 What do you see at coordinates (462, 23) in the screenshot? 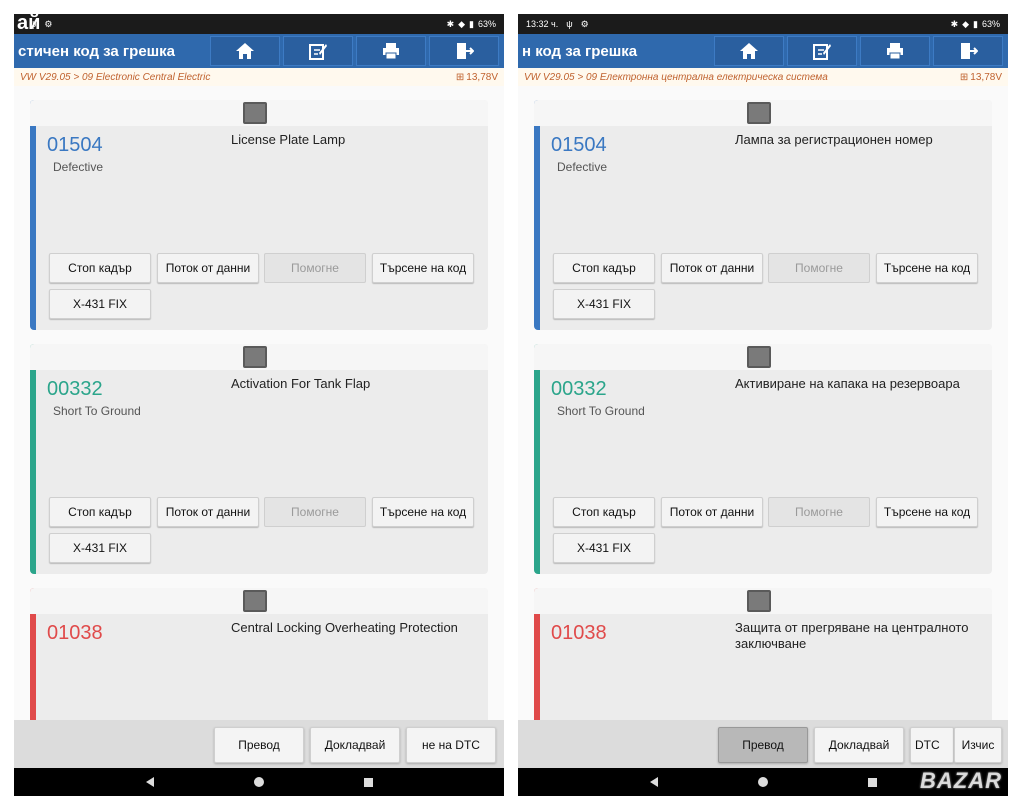
I see `wifi-icon: ◆` at bounding box center [462, 23].